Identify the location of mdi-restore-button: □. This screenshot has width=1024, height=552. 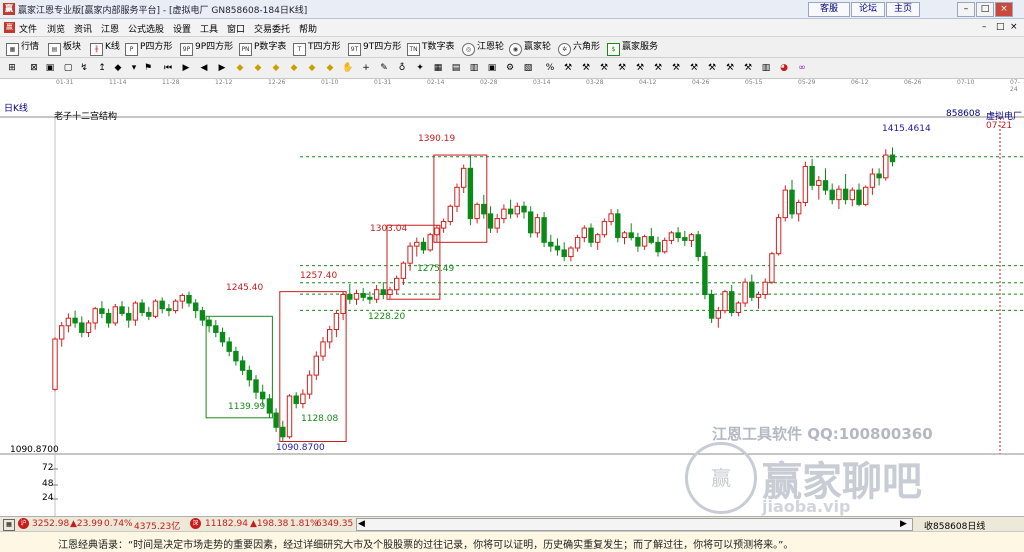
(1000, 27).